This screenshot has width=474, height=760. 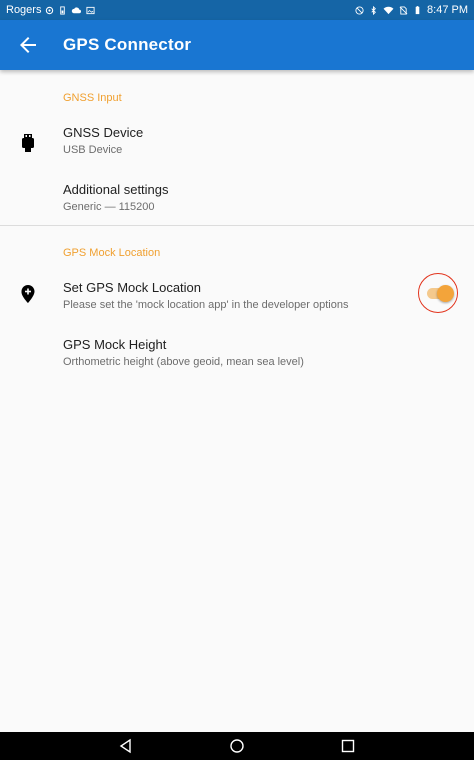 What do you see at coordinates (112, 253) in the screenshot?
I see `section-header-gps-mock-location: GPS Mock Location` at bounding box center [112, 253].